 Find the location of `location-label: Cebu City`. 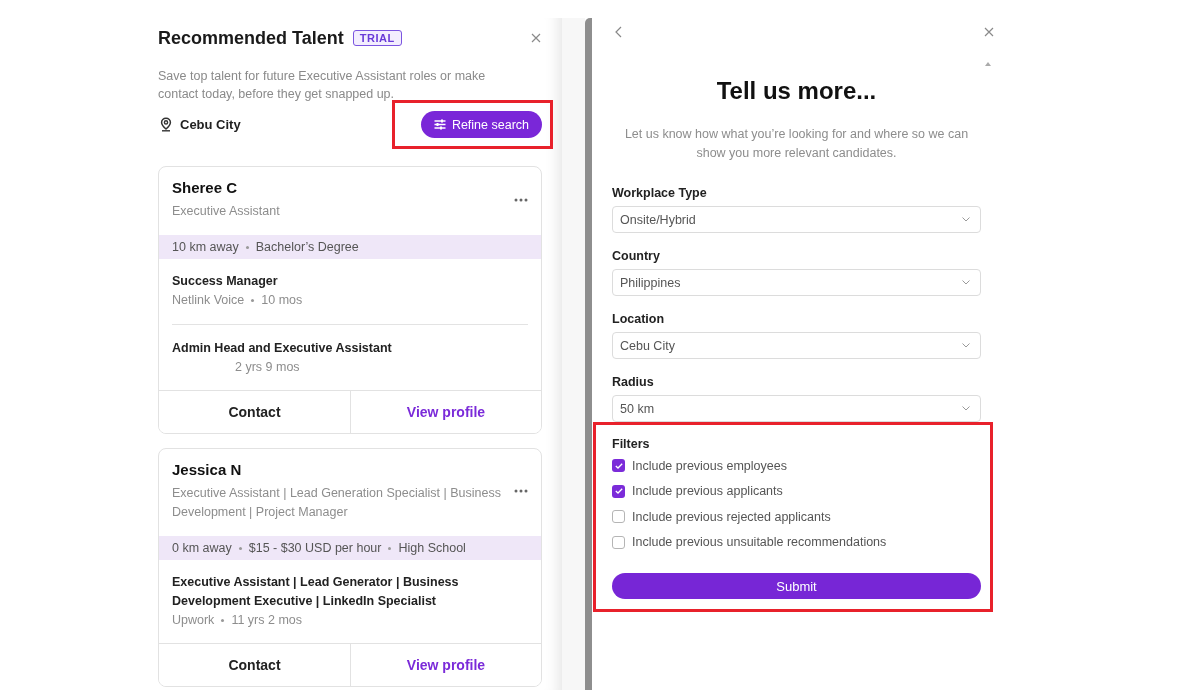

location-label: Cebu City is located at coordinates (210, 124).